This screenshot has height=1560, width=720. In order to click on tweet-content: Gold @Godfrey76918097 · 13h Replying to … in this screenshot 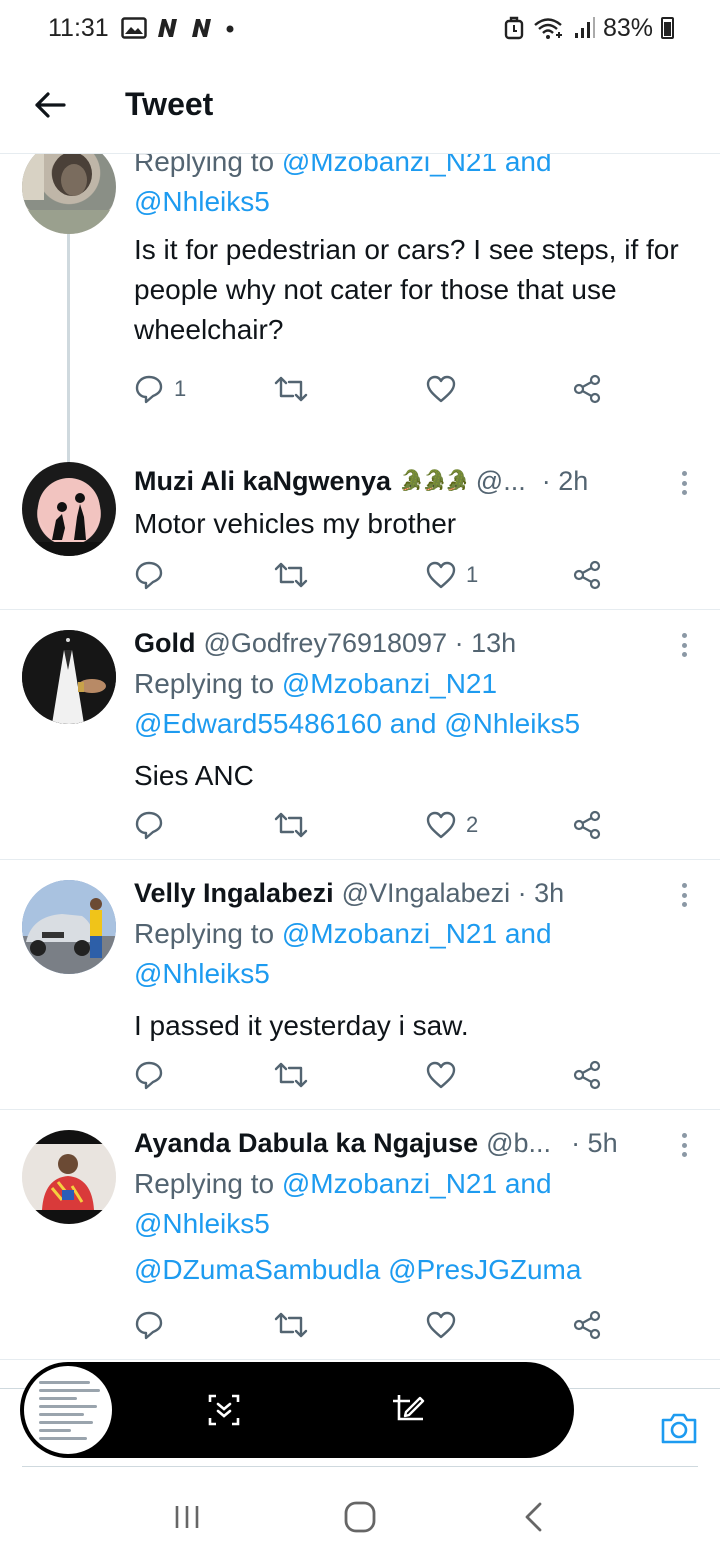, I will do `click(413, 710)`.